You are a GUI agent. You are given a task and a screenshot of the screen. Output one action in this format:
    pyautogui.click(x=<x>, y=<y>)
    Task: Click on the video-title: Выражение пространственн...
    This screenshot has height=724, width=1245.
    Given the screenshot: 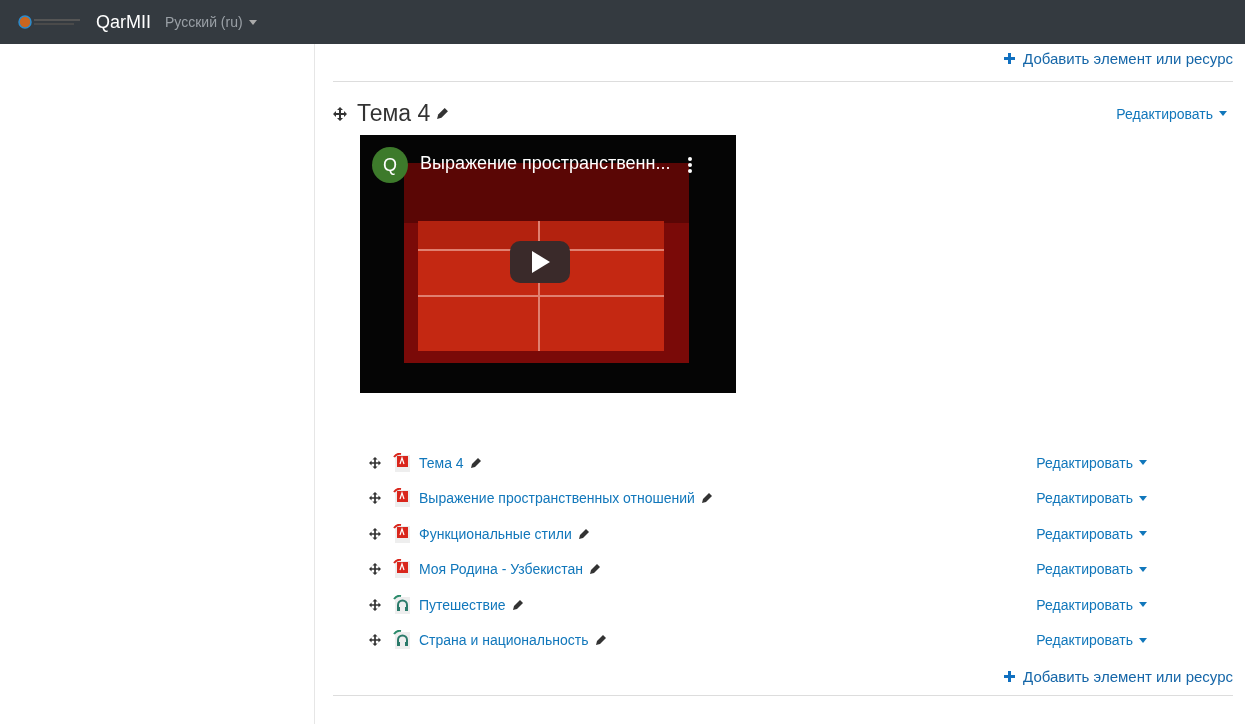 What is the action you would take?
    pyautogui.click(x=545, y=163)
    